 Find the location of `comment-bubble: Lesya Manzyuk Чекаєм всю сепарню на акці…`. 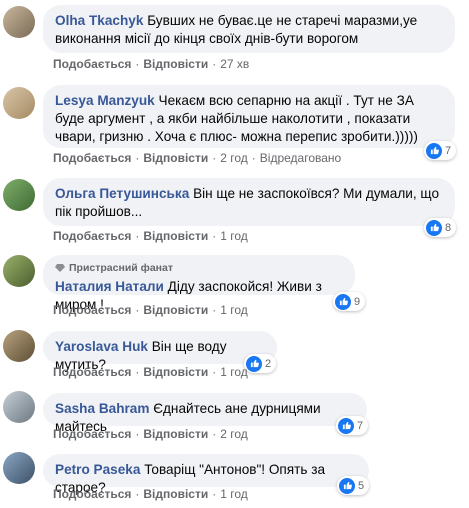

comment-bubble: Lesya Manzyuk Чекаєм всю сепарню на акці… is located at coordinates (249, 116).